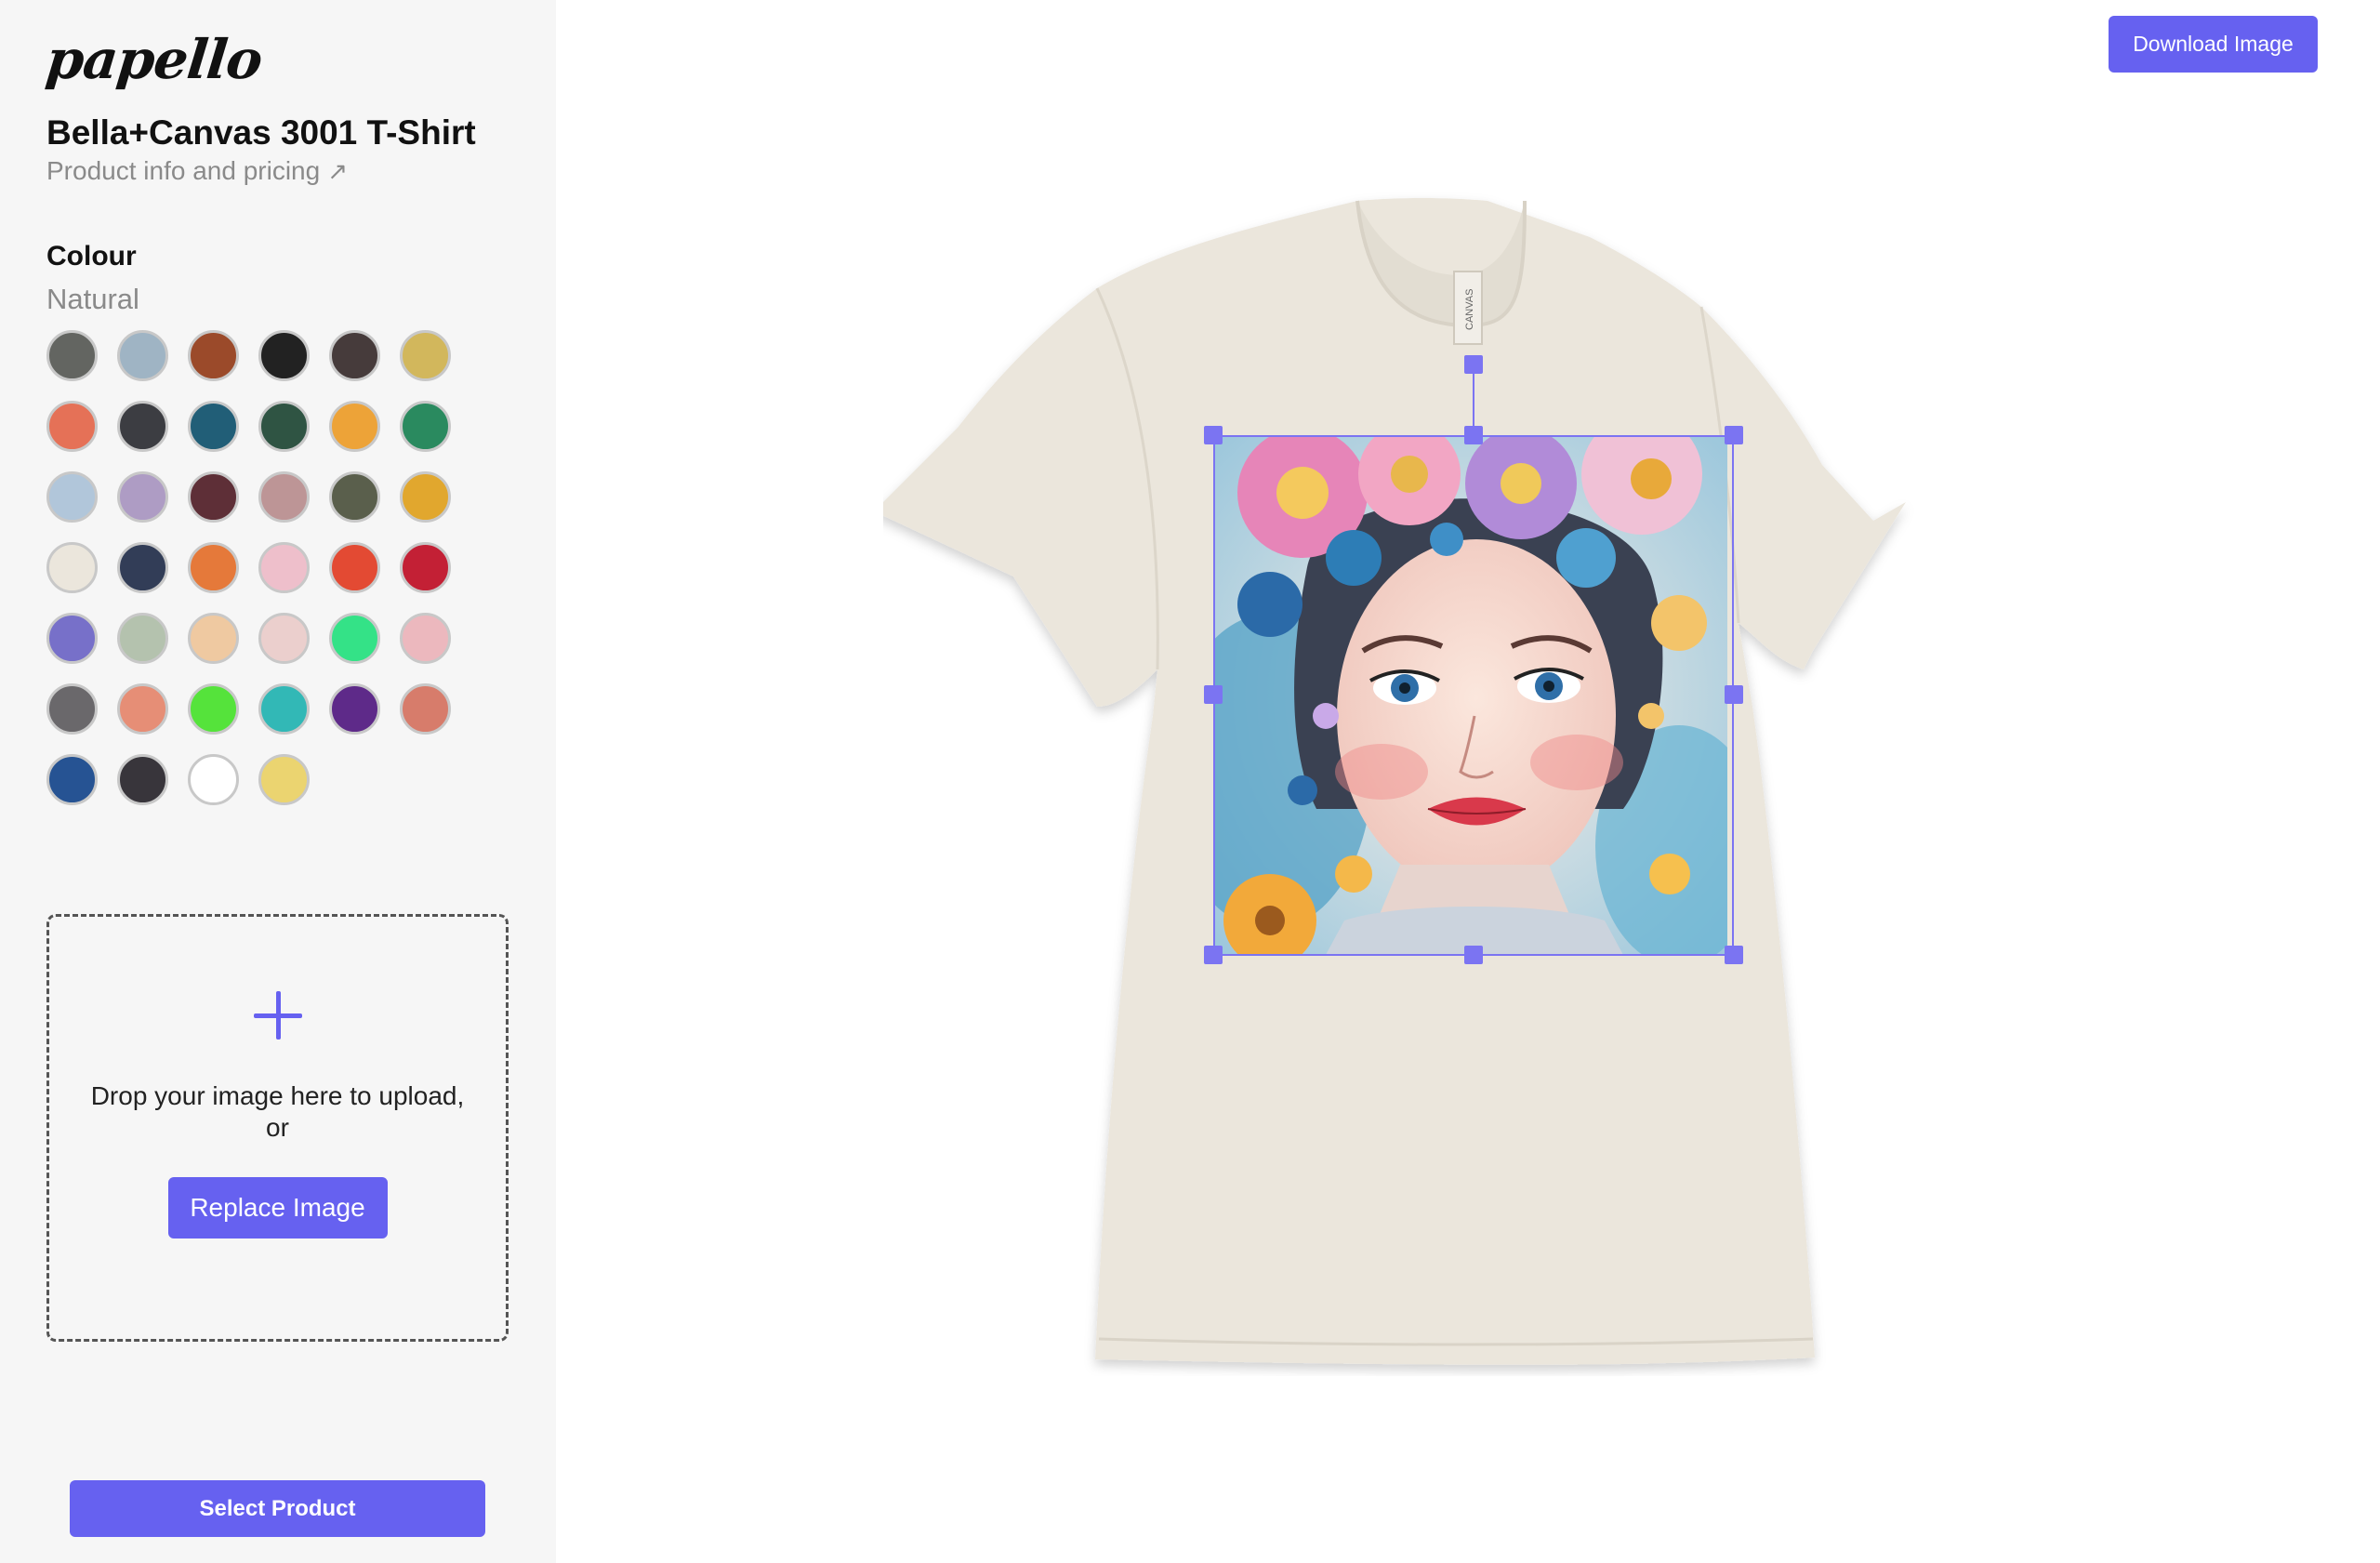 This screenshot has width=2380, height=1563. I want to click on select-product-button: Select Product, so click(277, 1509).